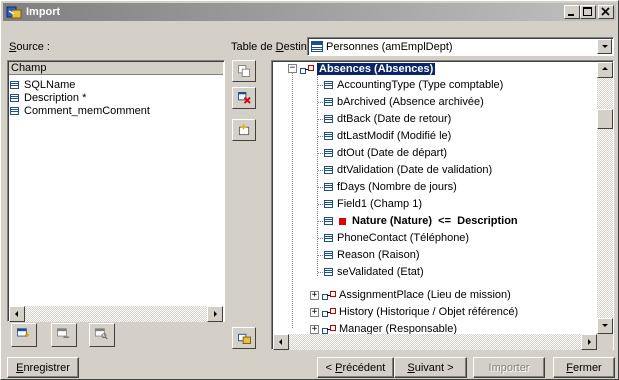 This screenshot has width=619, height=380. I want to click on maximize-button, so click(588, 12).